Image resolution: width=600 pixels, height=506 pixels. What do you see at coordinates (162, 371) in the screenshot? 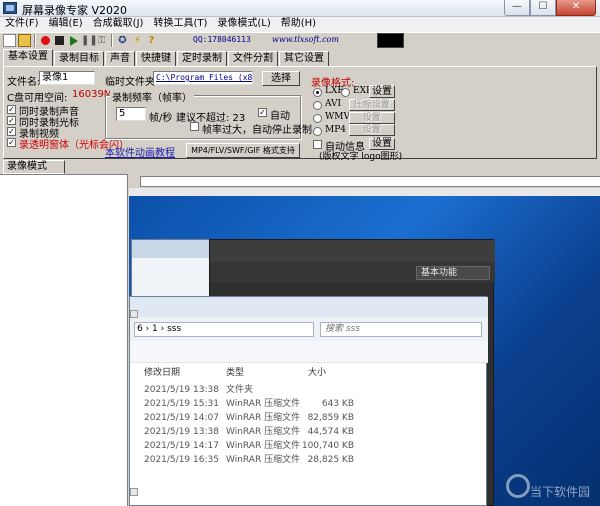
I see `column-modified-date: 修改日期` at bounding box center [162, 371].